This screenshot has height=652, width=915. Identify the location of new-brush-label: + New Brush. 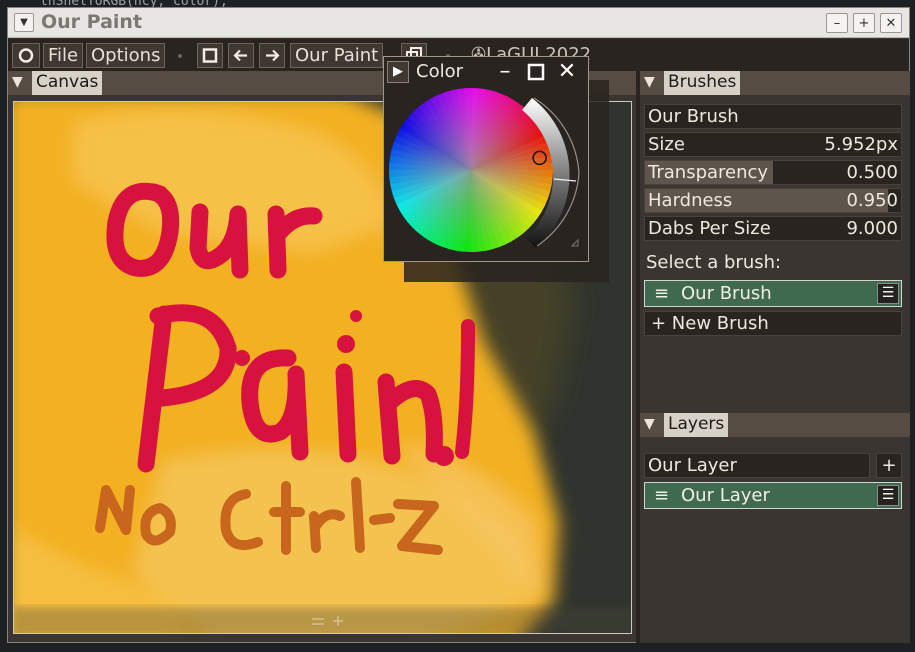
(710, 323).